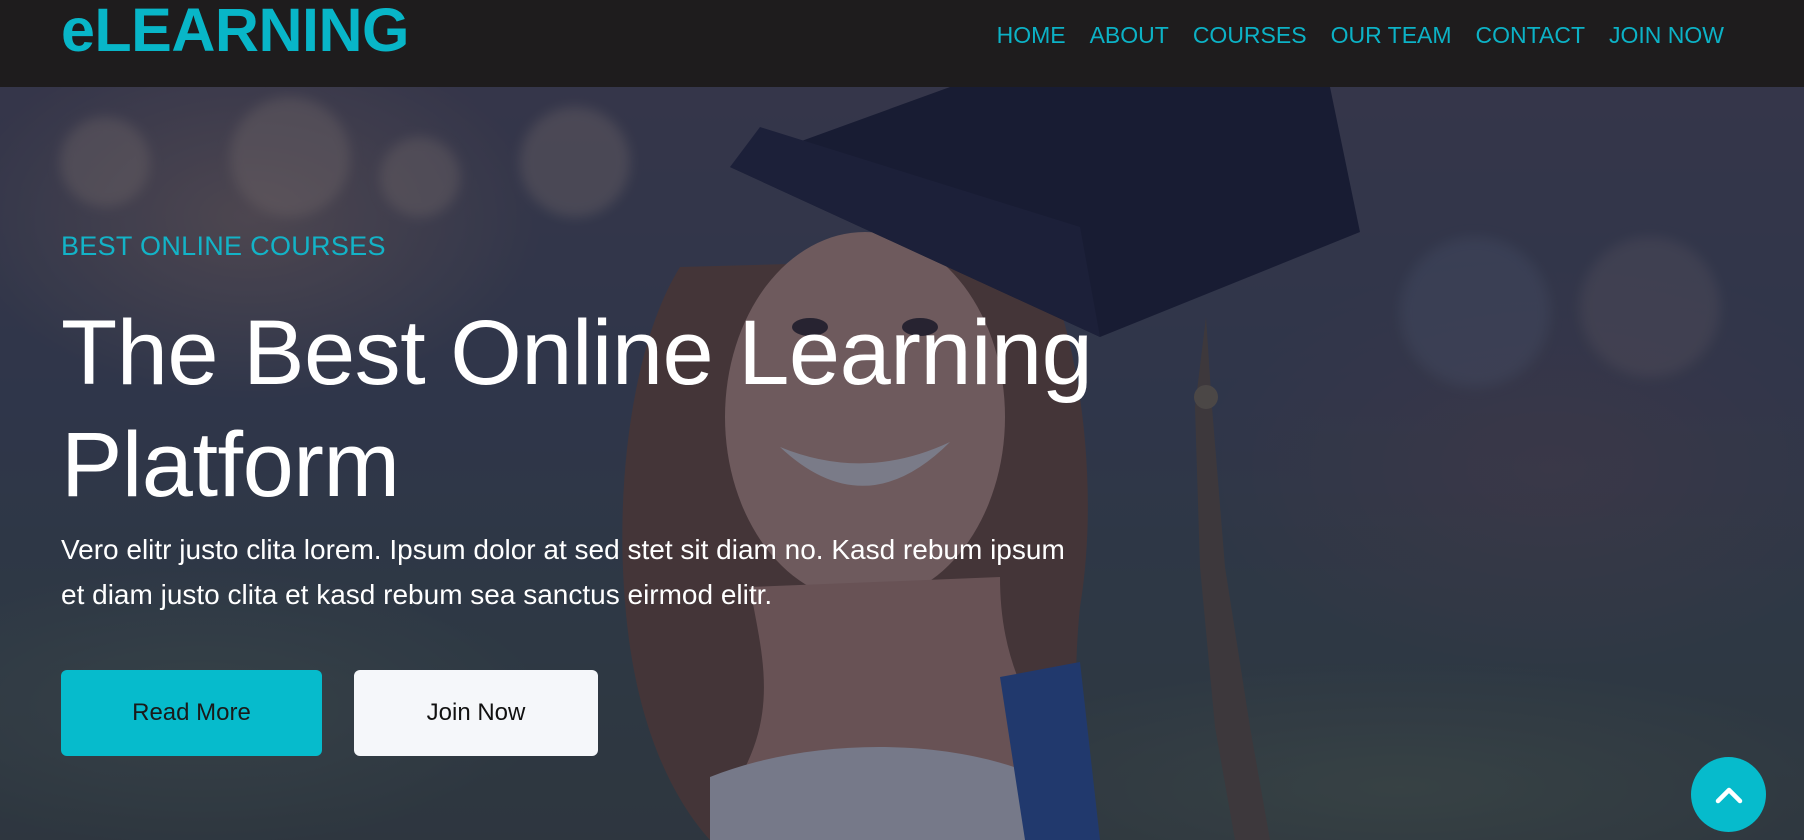 The width and height of the screenshot is (1804, 840). What do you see at coordinates (1250, 35) in the screenshot?
I see `nav-item-courses: COURSES` at bounding box center [1250, 35].